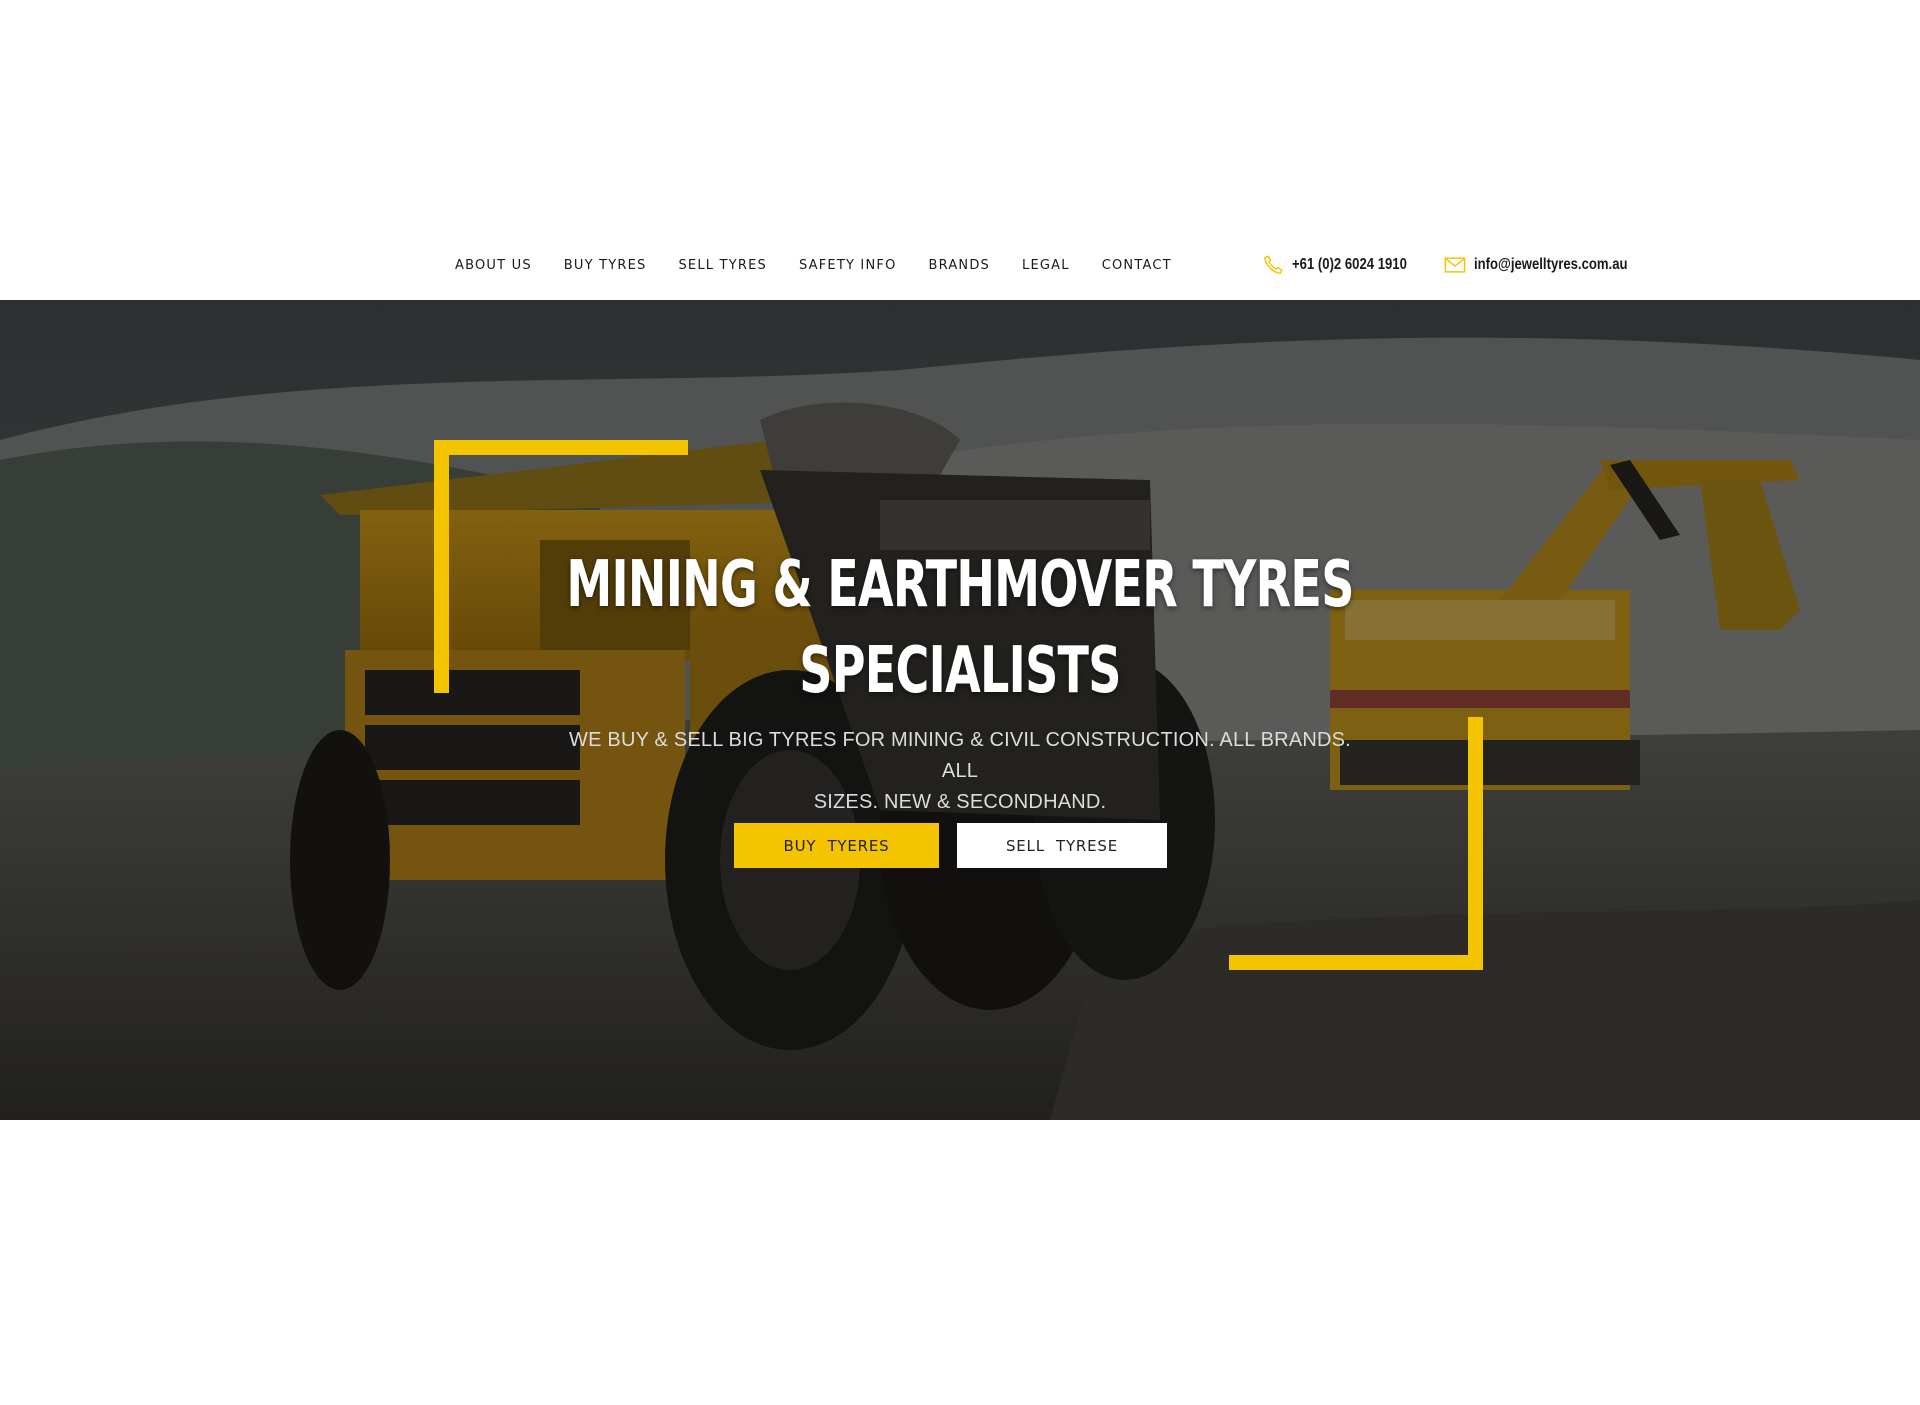 The width and height of the screenshot is (1920, 1405). What do you see at coordinates (605, 265) in the screenshot?
I see `nav-item-buy-tyres: BUY TYRES` at bounding box center [605, 265].